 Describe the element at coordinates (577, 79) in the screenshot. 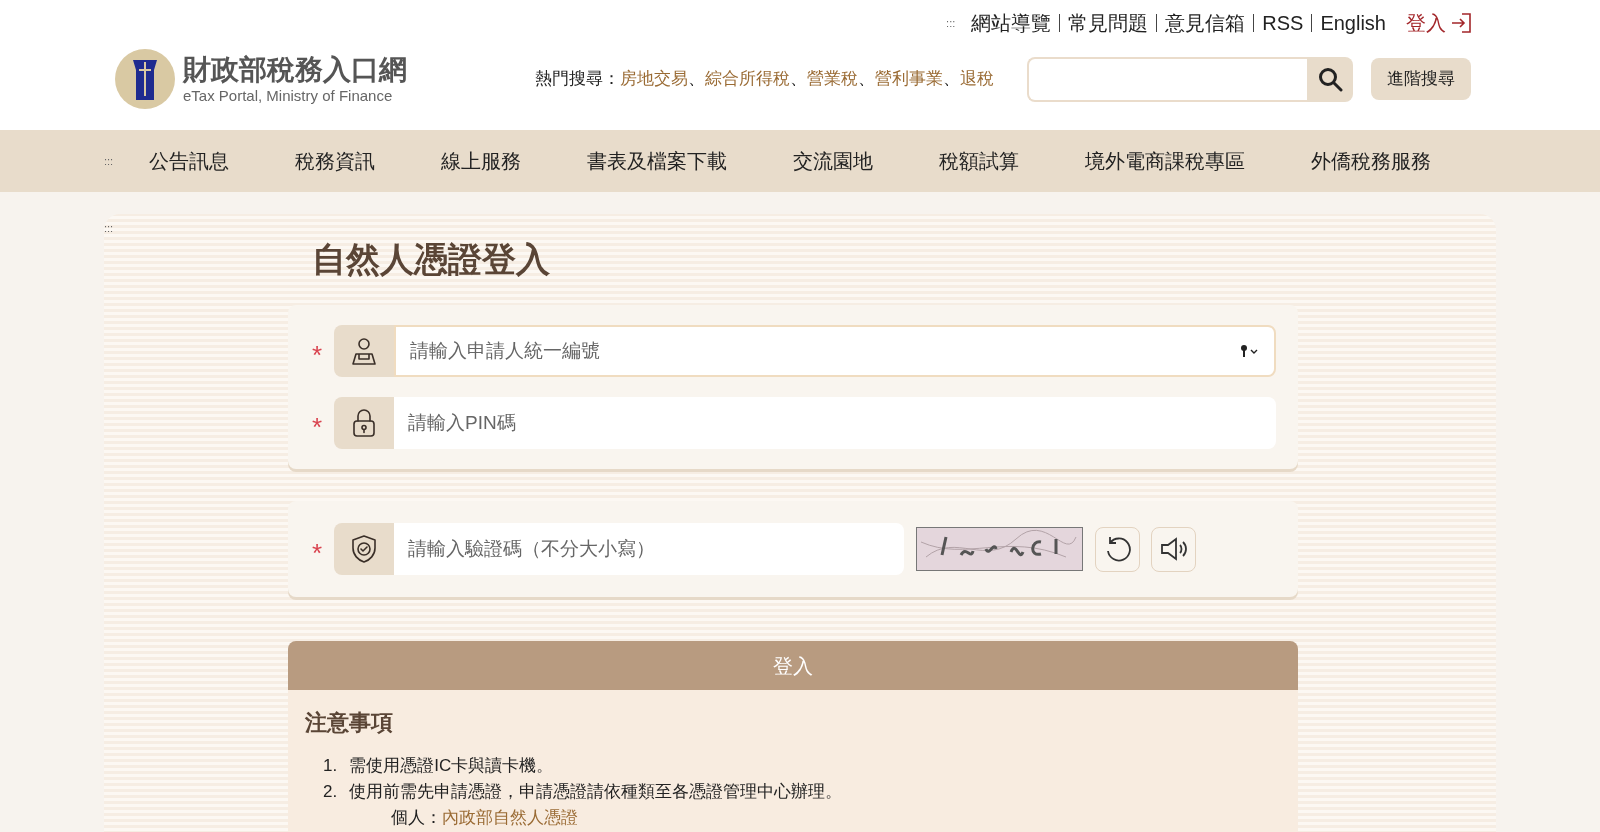

I see `hot-search-label: 熱門搜尋：` at that location.